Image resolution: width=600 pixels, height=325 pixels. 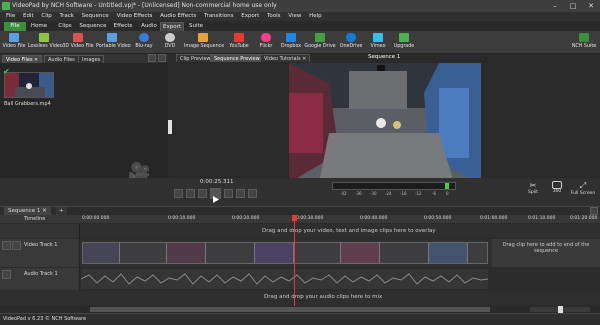 I want to click on 360-button: 360, so click(x=557, y=187).